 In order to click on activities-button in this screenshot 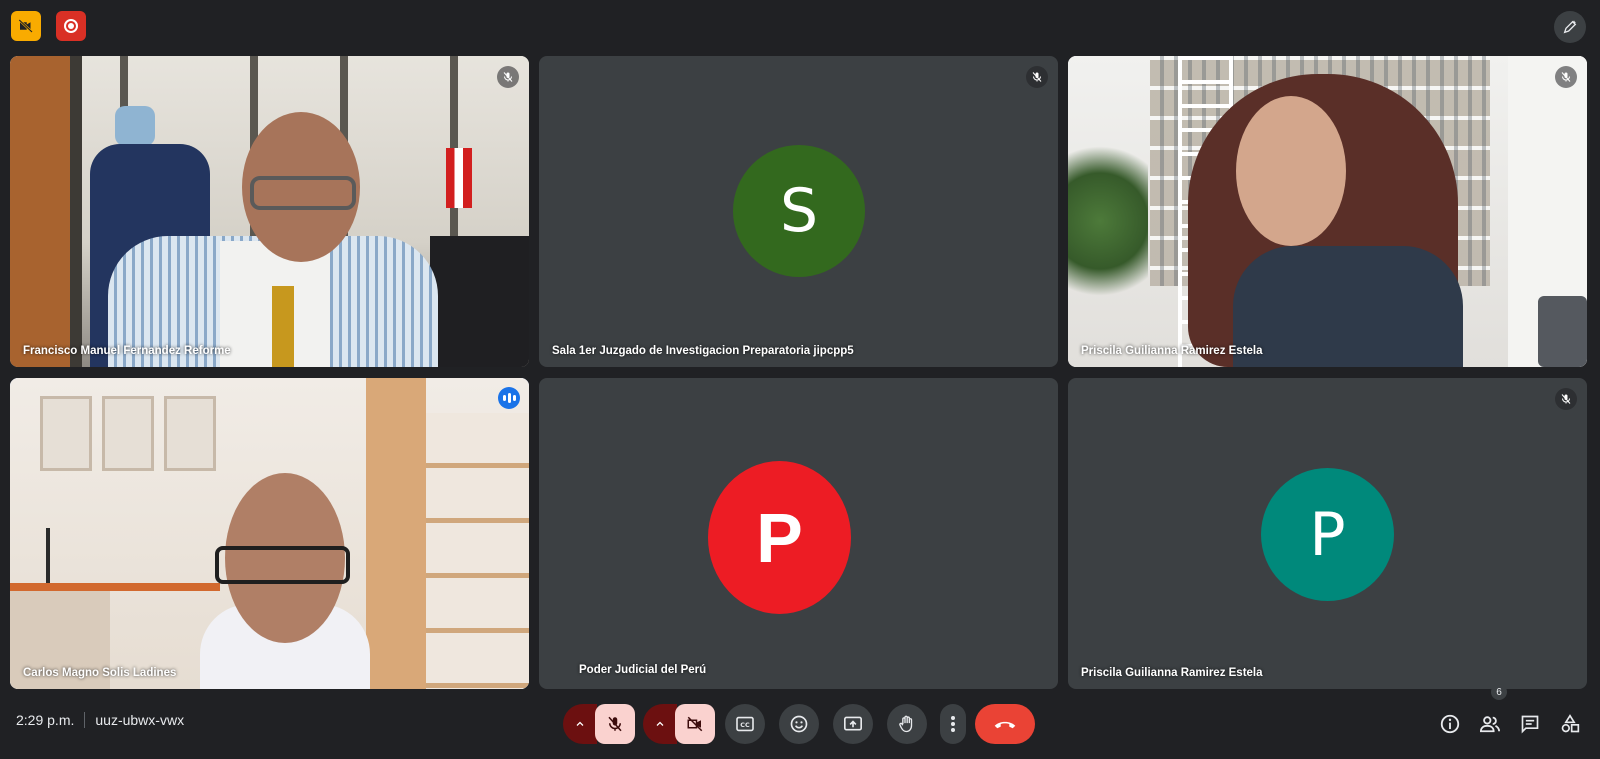, I will do `click(1570, 724)`.